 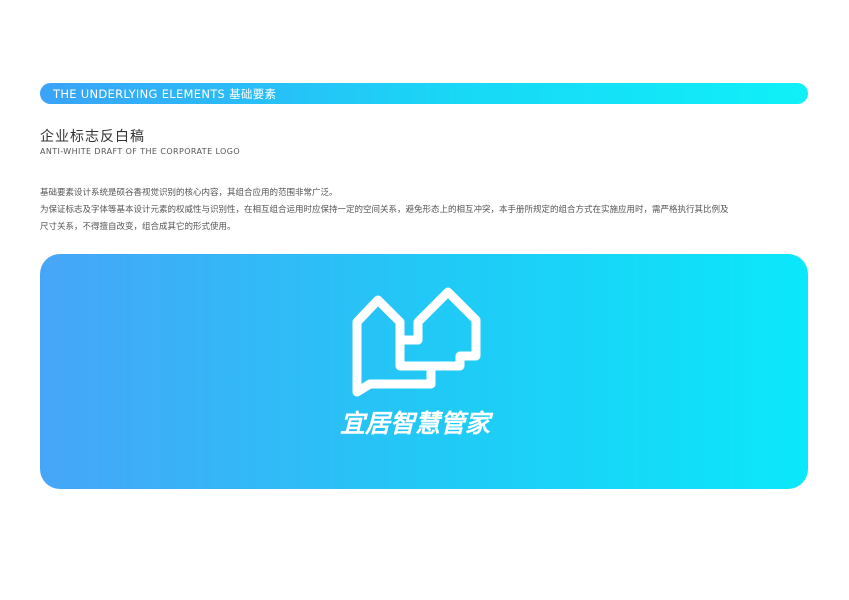 What do you see at coordinates (414, 423) in the screenshot?
I see `brand-name: 宜居智慧管家` at bounding box center [414, 423].